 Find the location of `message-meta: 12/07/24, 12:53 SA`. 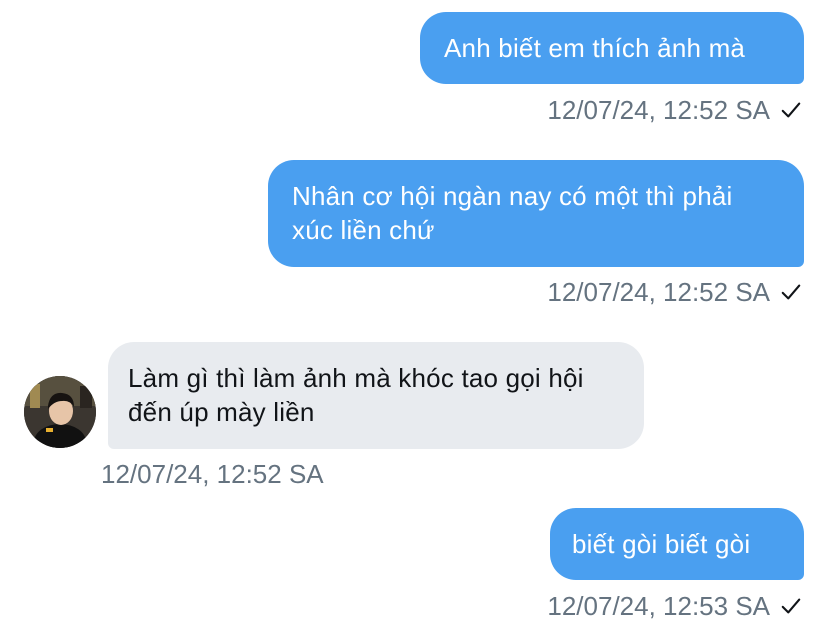

message-meta: 12/07/24, 12:53 SA is located at coordinates (674, 606).